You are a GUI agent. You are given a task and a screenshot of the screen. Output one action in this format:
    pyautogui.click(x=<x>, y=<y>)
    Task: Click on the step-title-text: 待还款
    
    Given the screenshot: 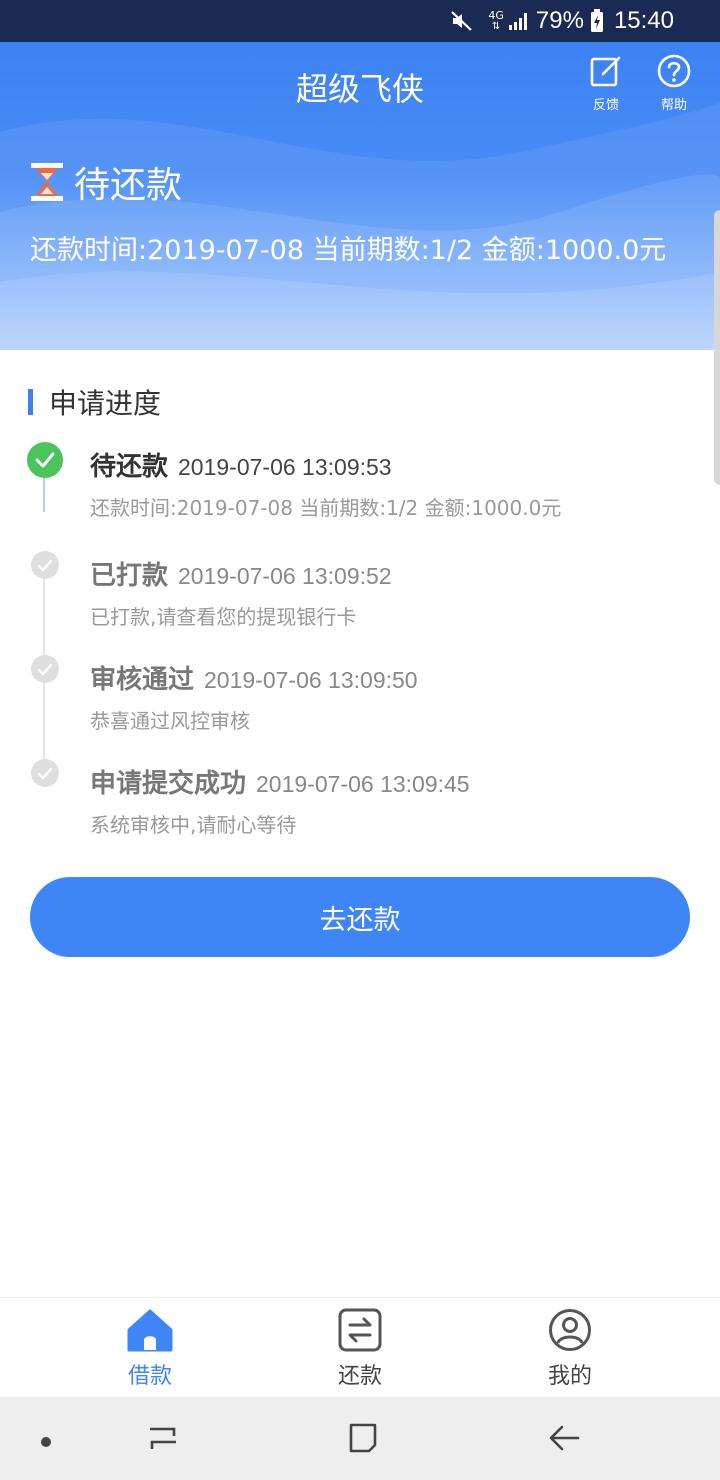 What is the action you would take?
    pyautogui.click(x=129, y=467)
    